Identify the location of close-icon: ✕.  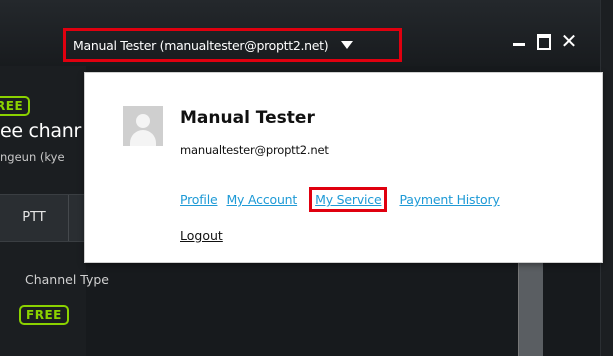
(569, 41).